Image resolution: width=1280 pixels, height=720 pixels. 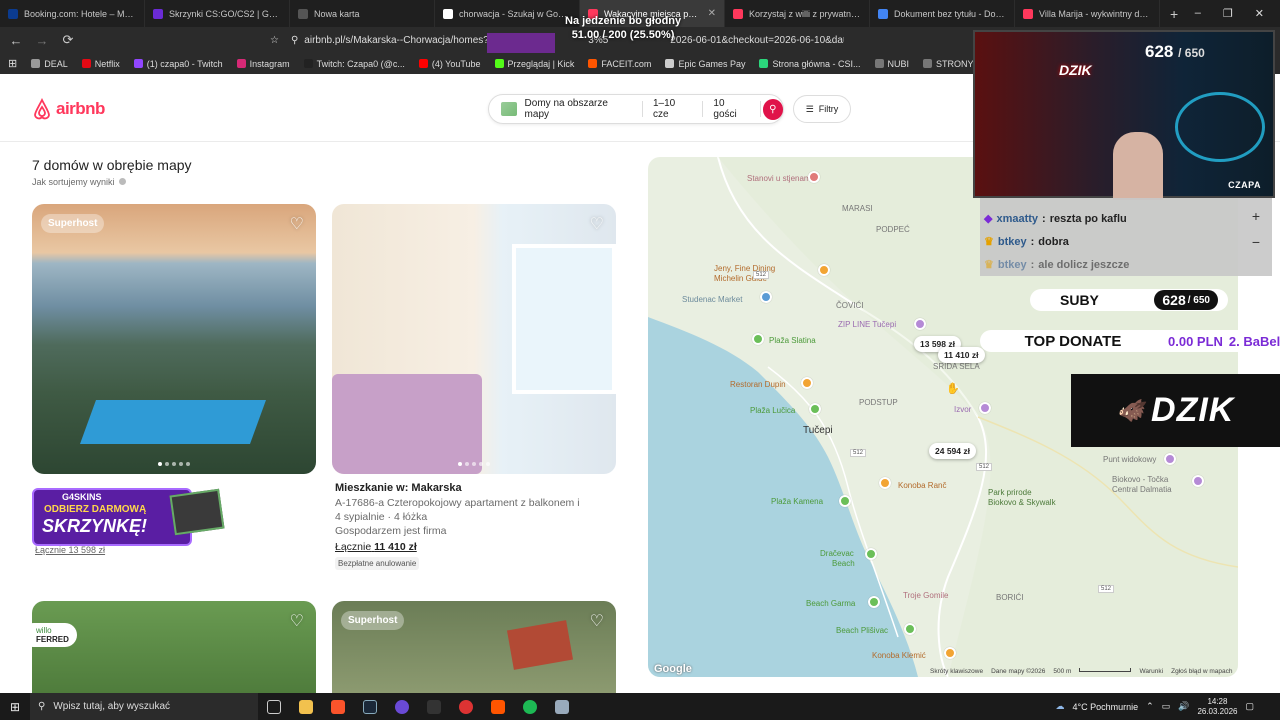 What do you see at coordinates (530, 706) in the screenshot?
I see `spotify-icon` at bounding box center [530, 706].